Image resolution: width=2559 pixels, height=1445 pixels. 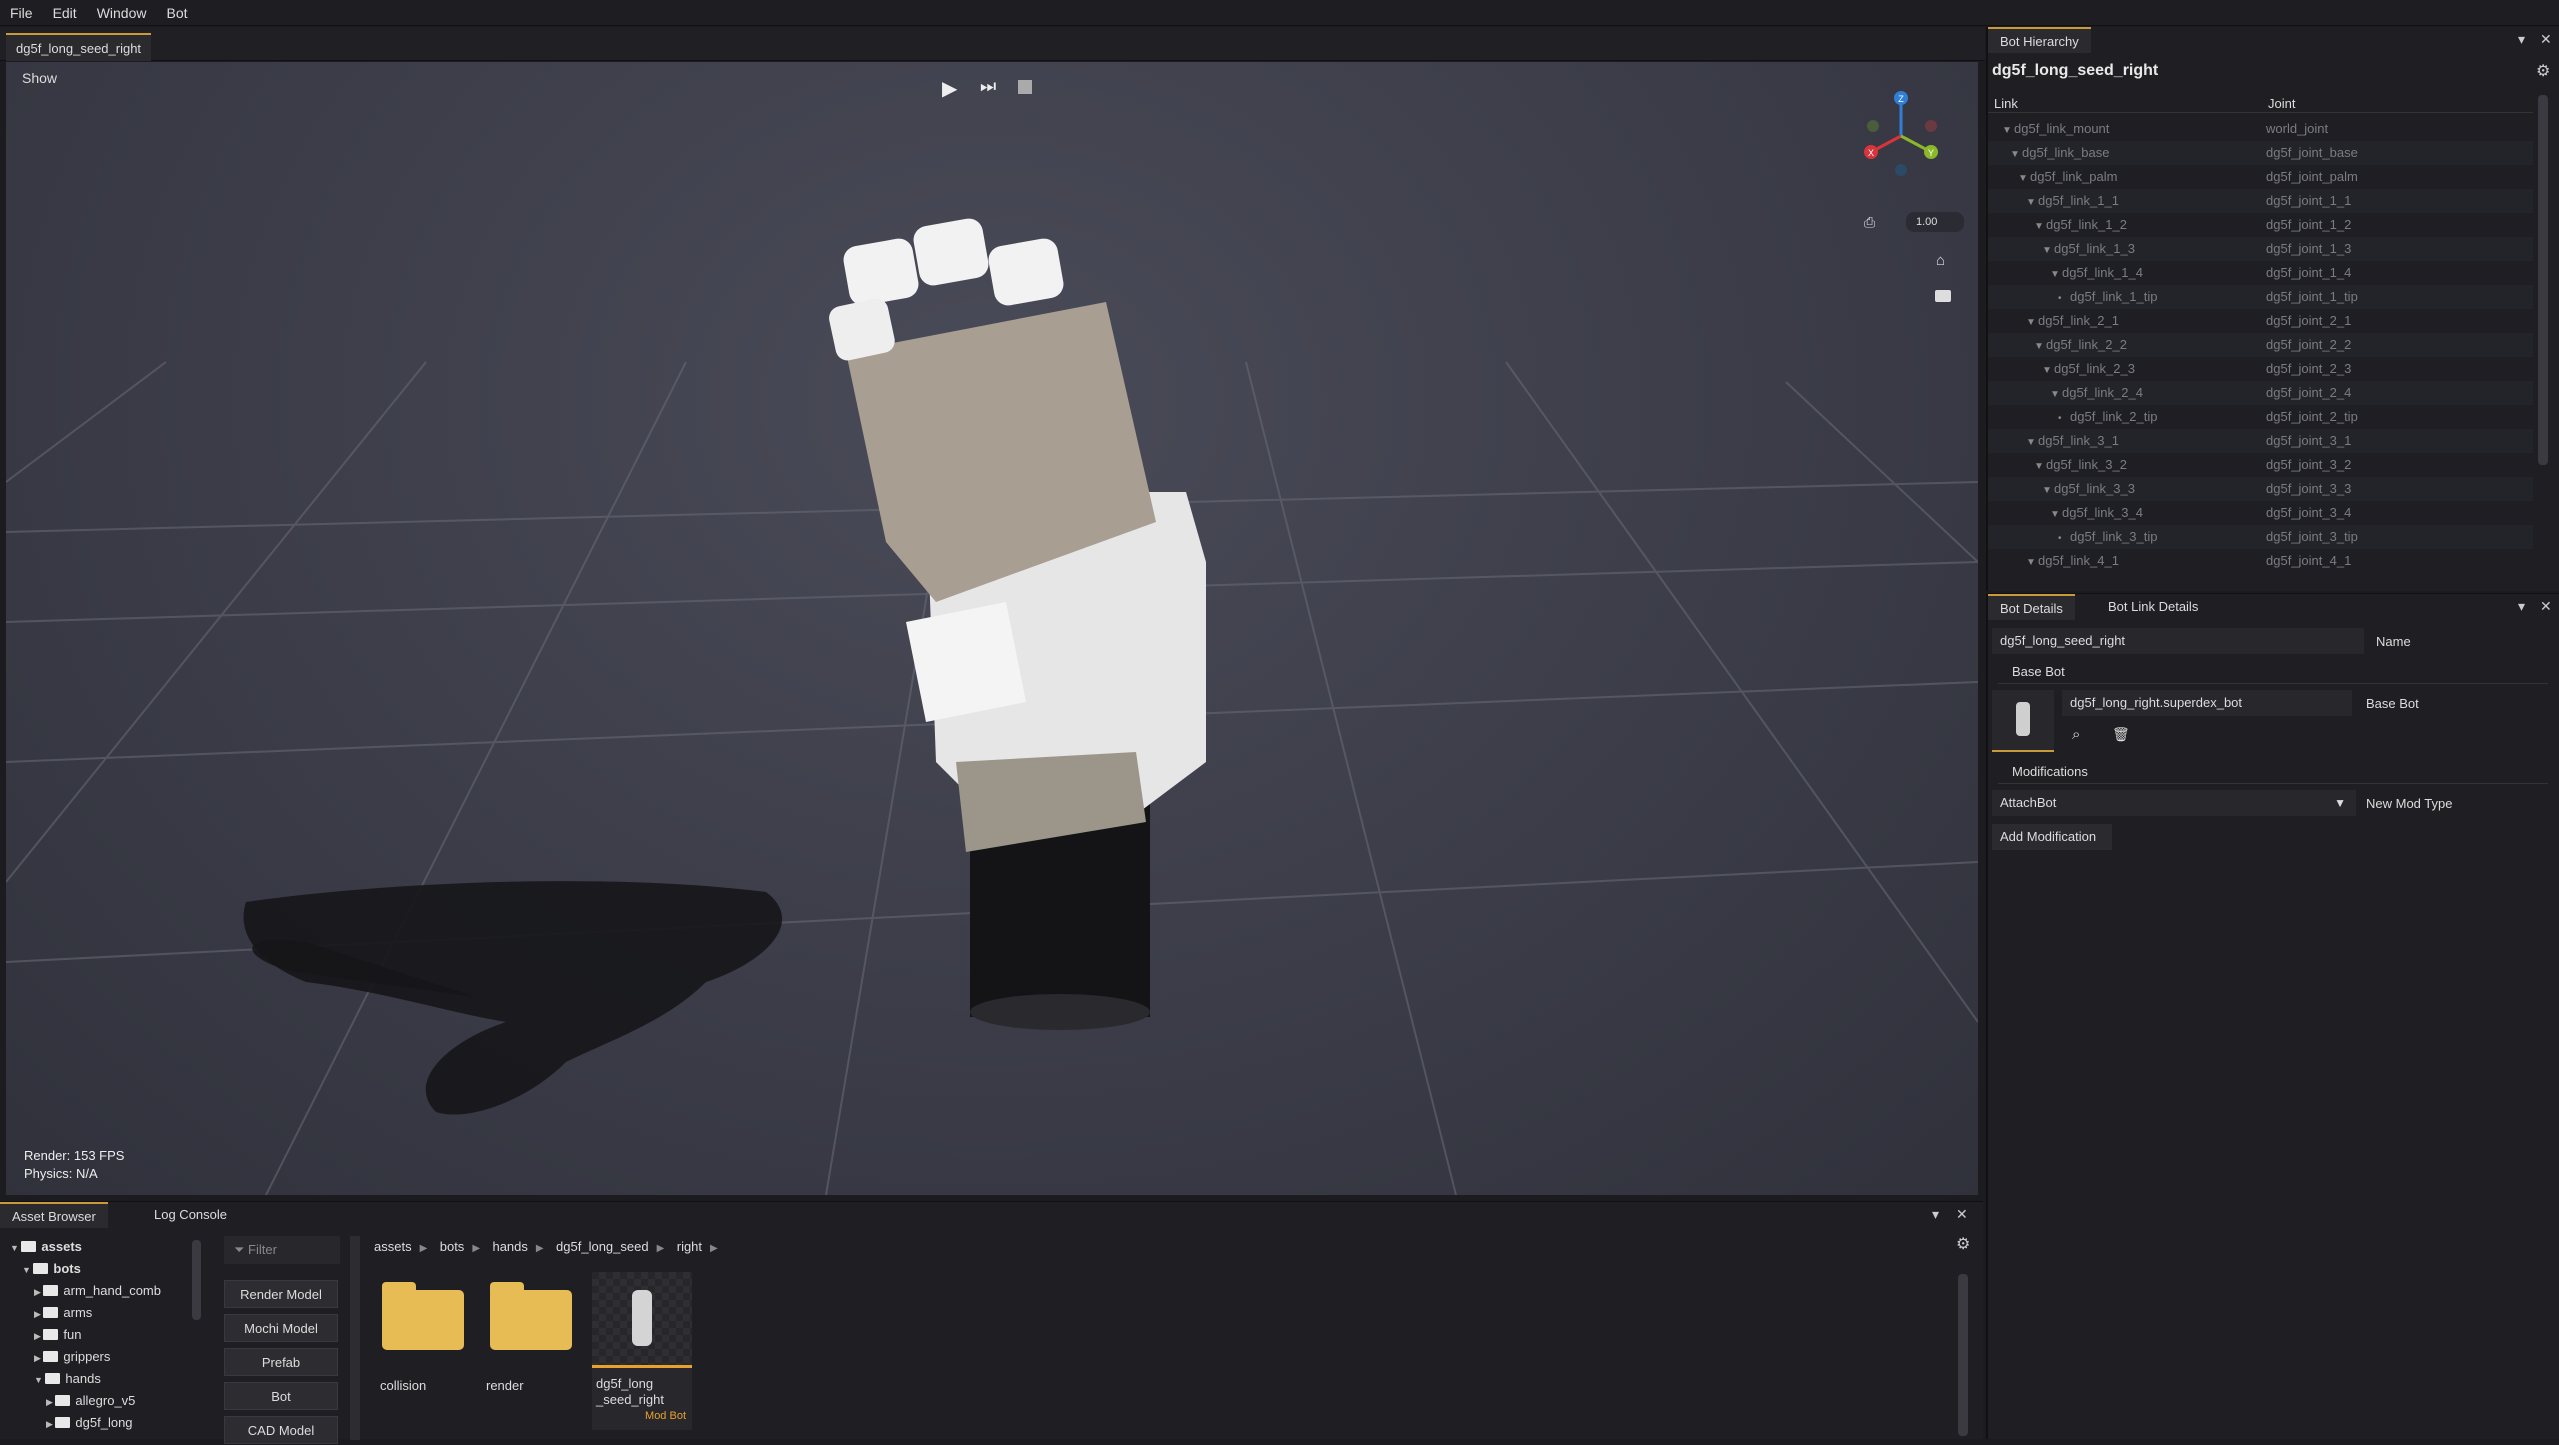 I want to click on menu-edit: Edit, so click(x=65, y=13).